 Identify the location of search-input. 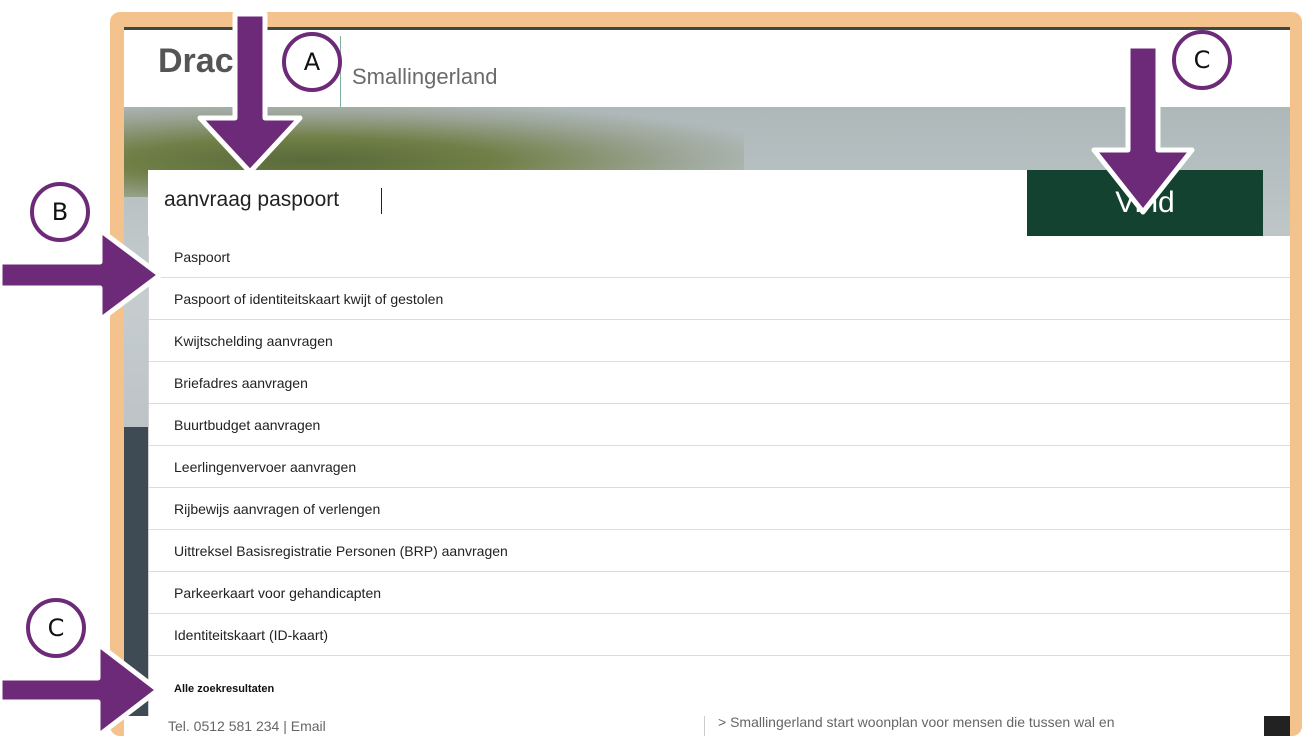
(584, 200).